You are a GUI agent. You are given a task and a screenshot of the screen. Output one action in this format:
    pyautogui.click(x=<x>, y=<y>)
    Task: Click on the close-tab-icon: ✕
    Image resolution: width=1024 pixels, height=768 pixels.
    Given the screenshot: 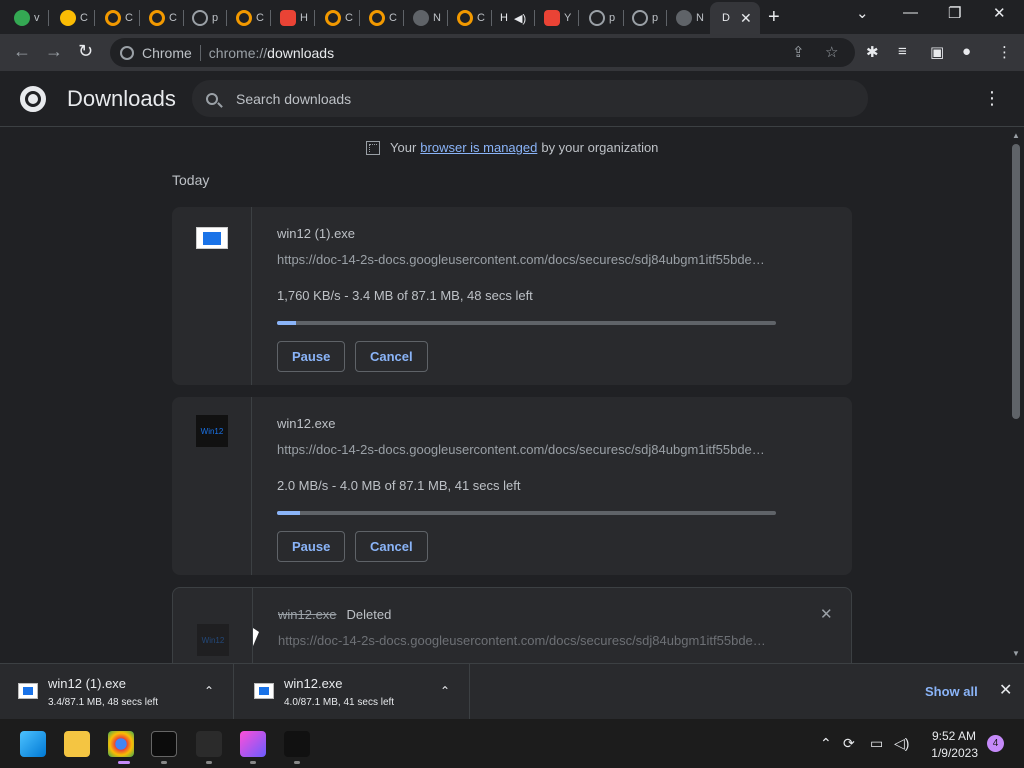 What is the action you would take?
    pyautogui.click(x=746, y=18)
    